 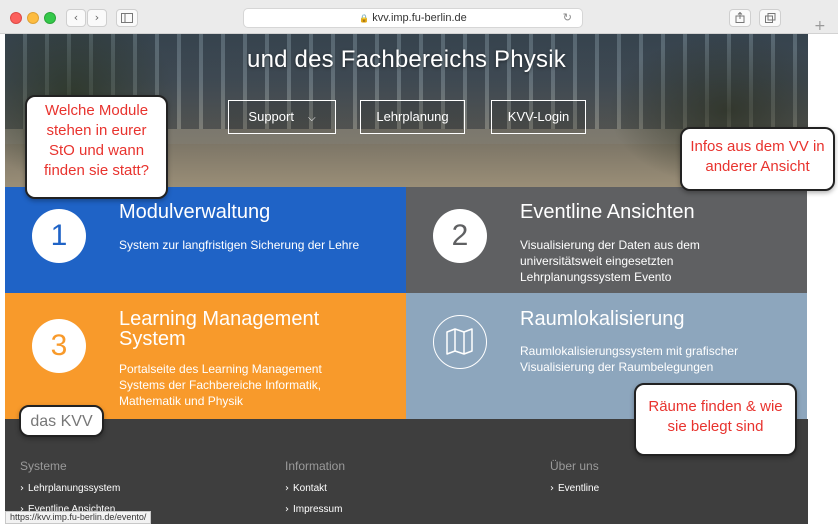 I want to click on forward-button: ›, so click(x=97, y=18).